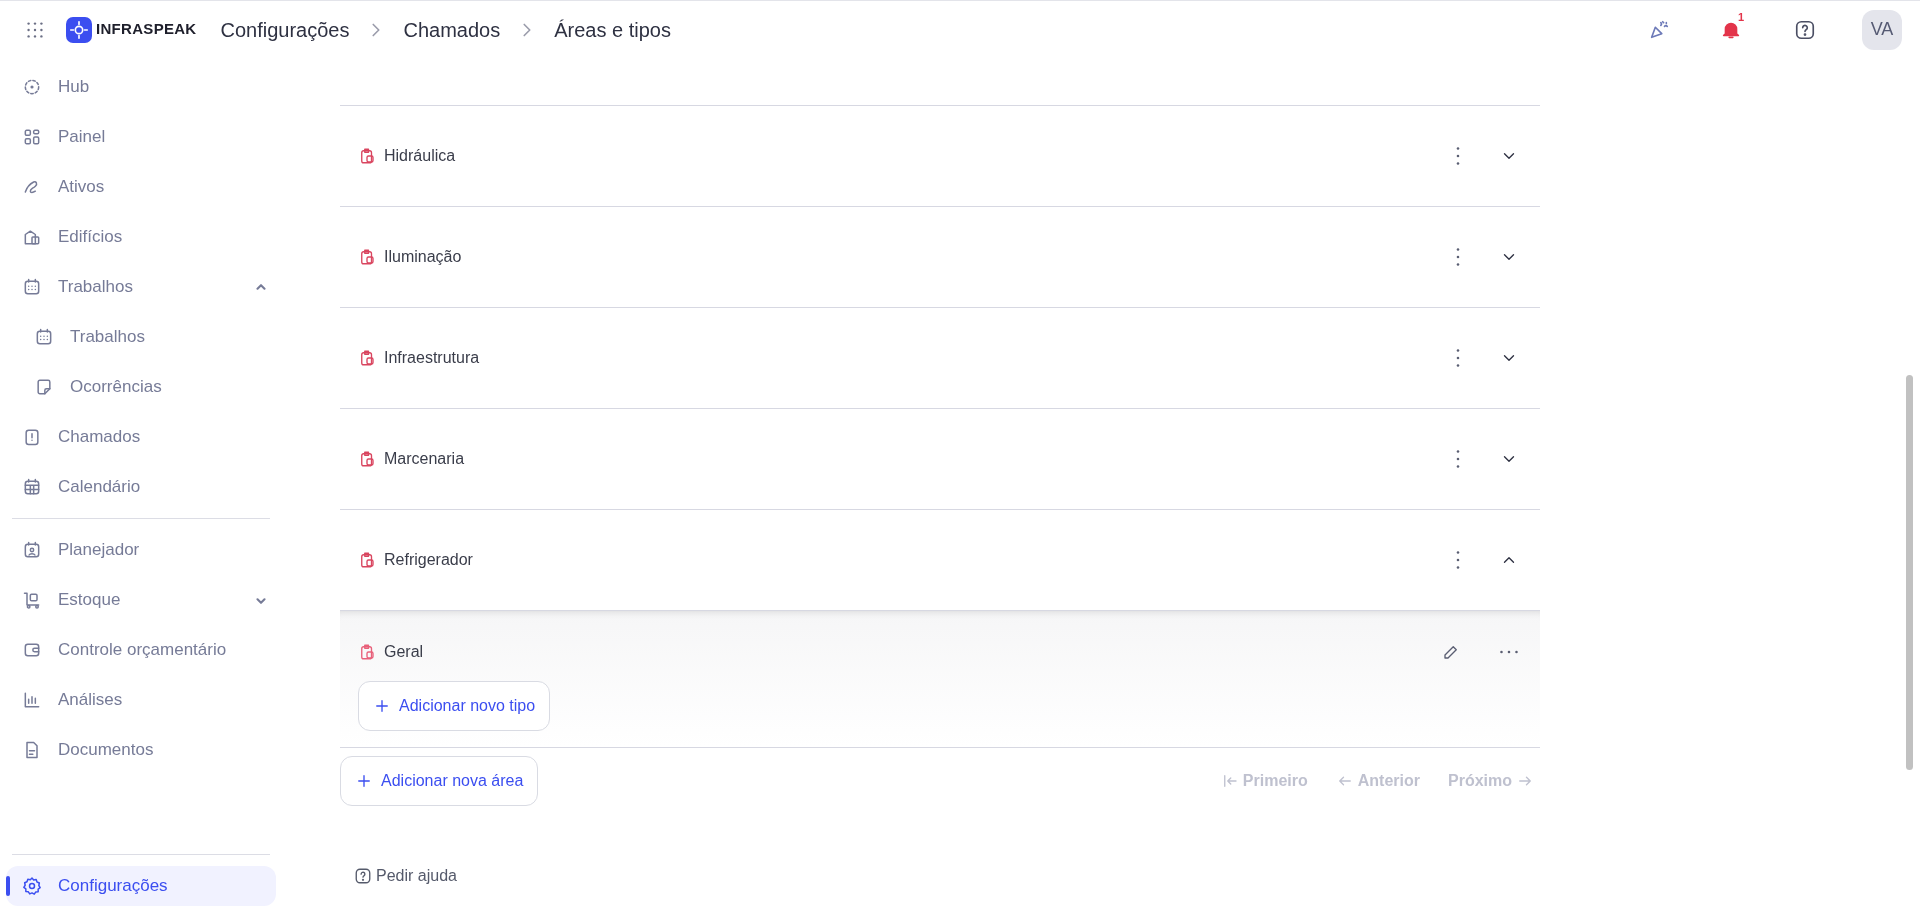  What do you see at coordinates (141, 387) in the screenshot?
I see `sidebar-item: Ocorrências` at bounding box center [141, 387].